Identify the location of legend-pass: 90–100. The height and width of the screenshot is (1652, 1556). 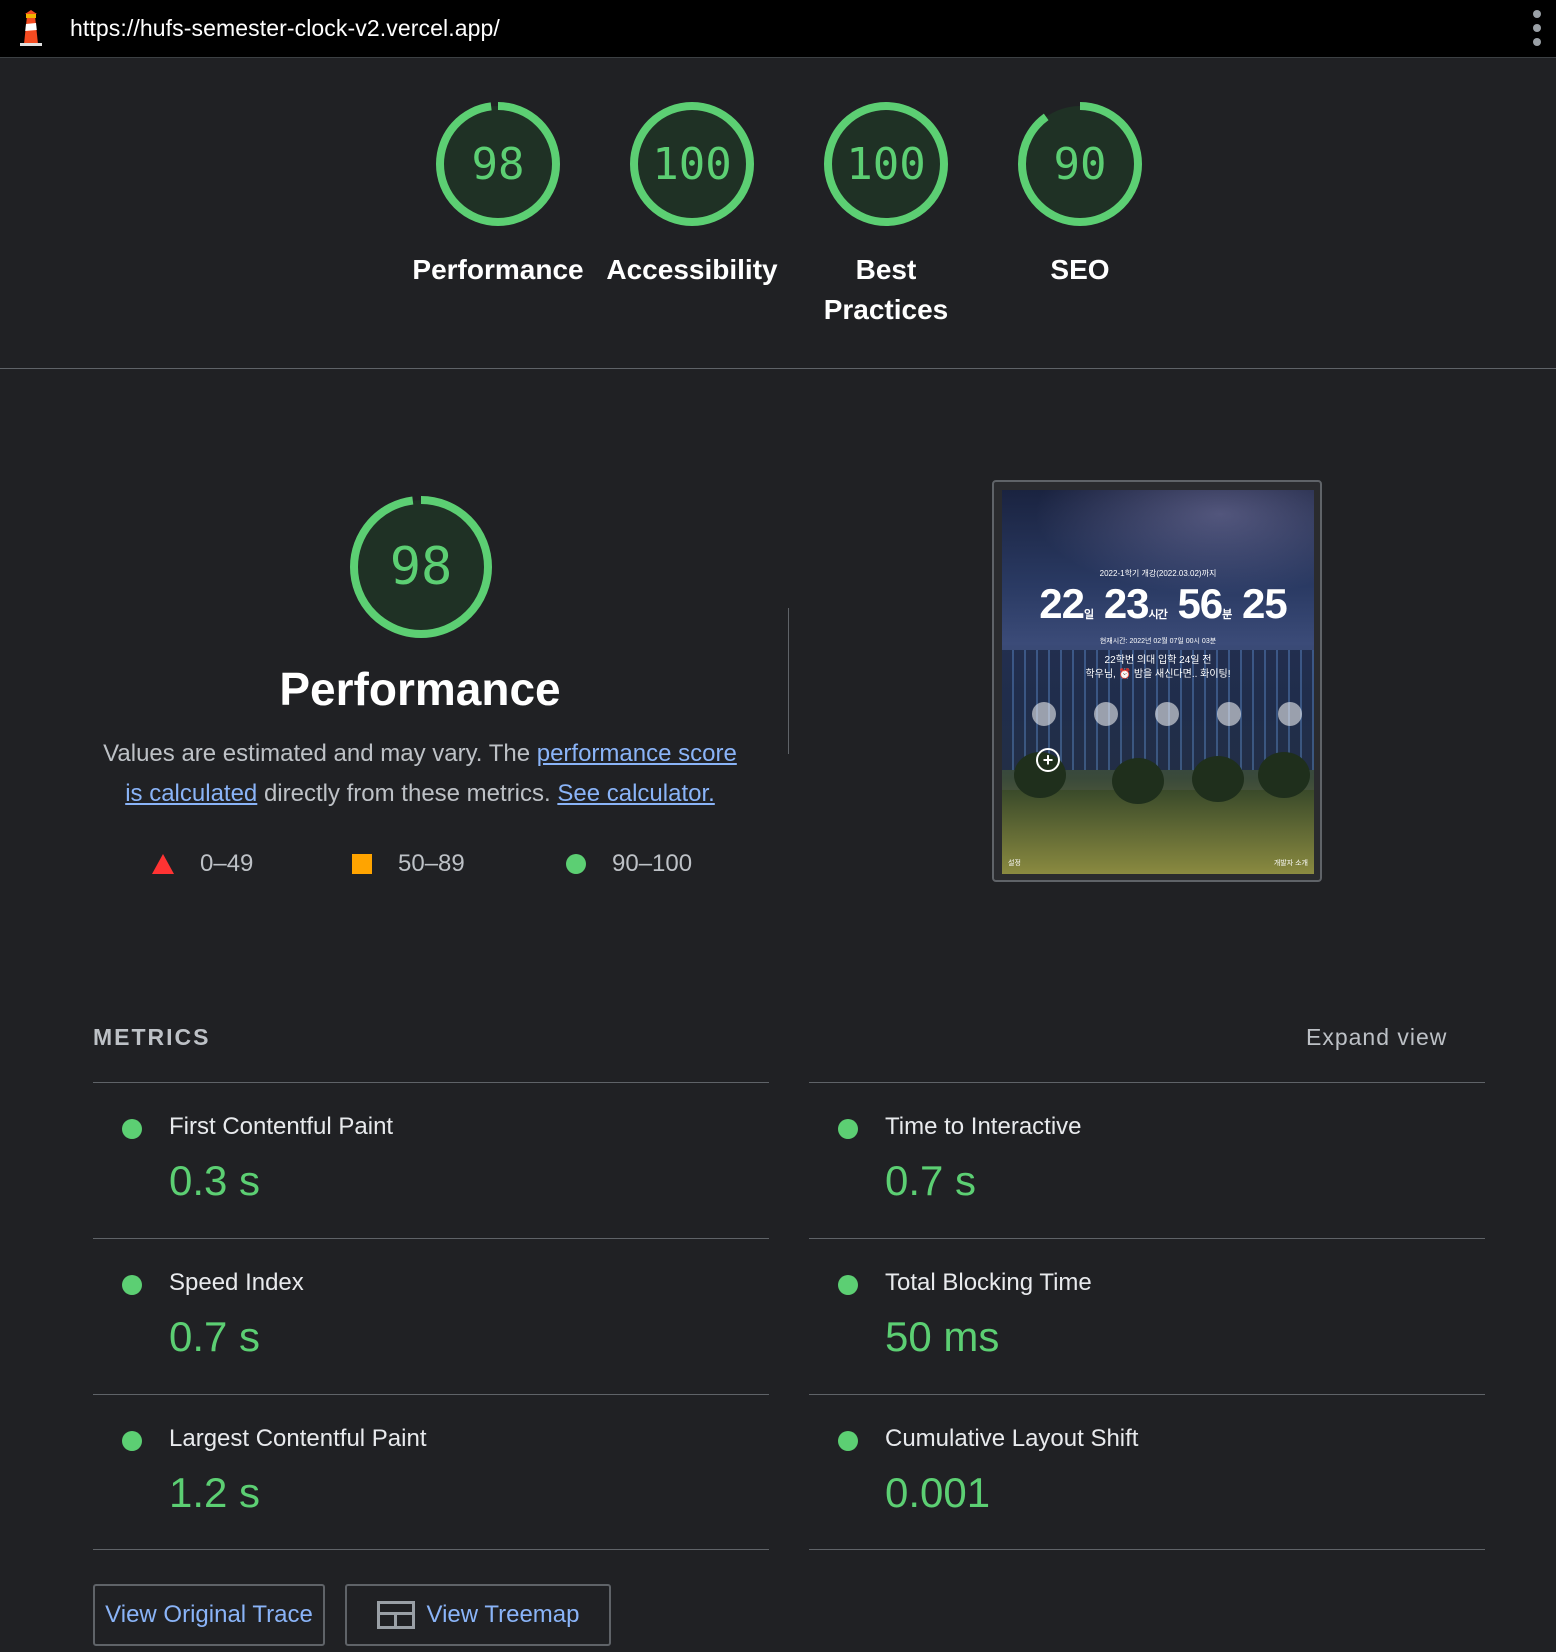
(629, 864).